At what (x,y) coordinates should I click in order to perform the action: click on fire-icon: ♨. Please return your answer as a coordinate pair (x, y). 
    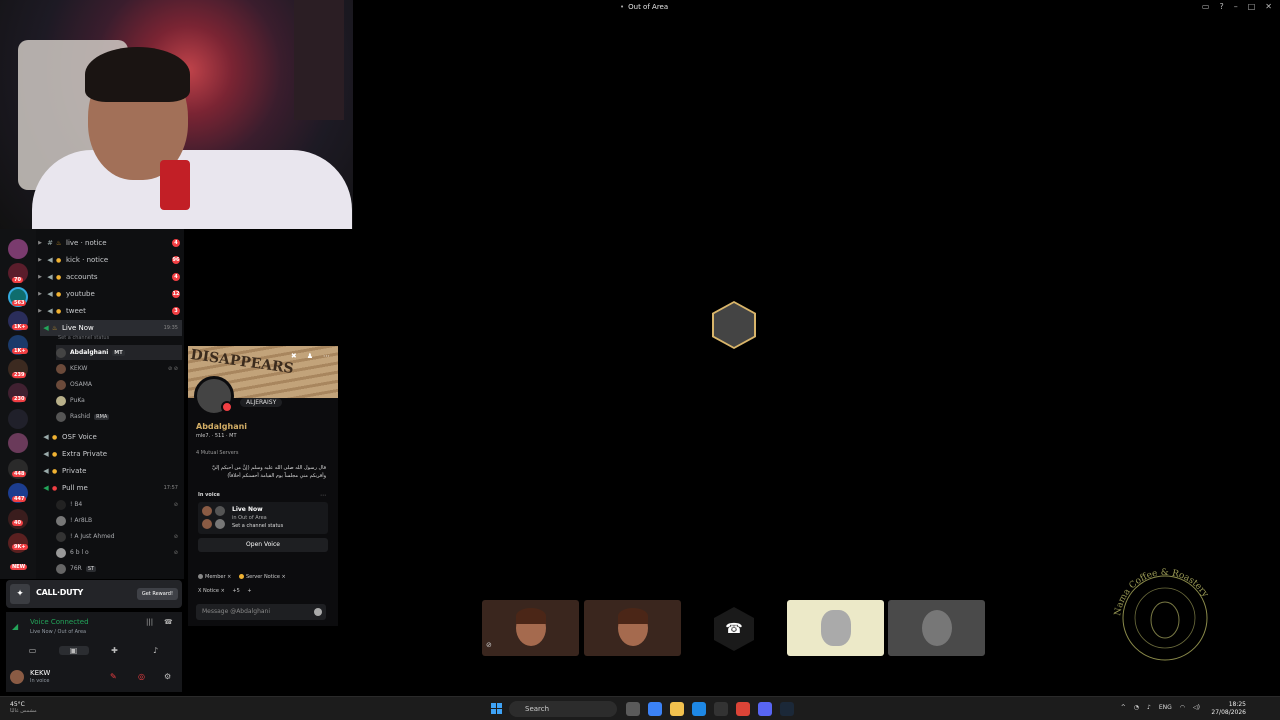
    Looking at the image, I should click on (55, 328).